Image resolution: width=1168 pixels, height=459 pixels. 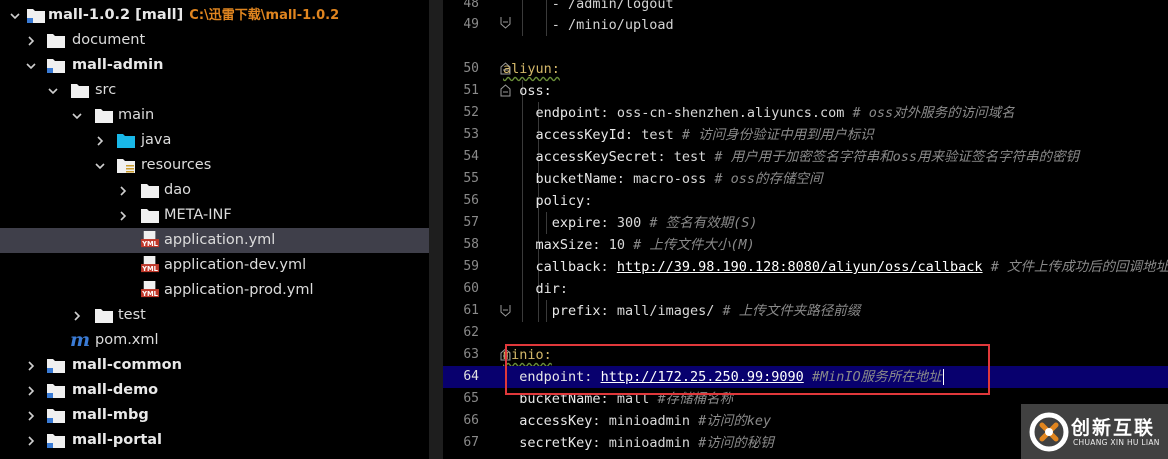 What do you see at coordinates (106, 90) in the screenshot?
I see `tree-item-label: src` at bounding box center [106, 90].